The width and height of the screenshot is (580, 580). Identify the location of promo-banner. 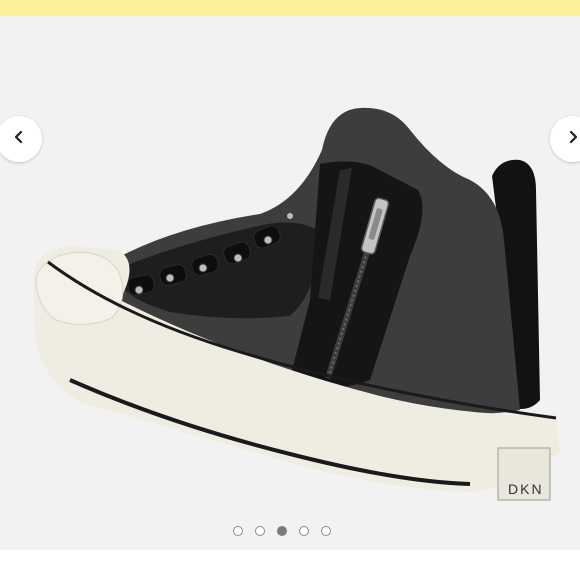
(290, 8).